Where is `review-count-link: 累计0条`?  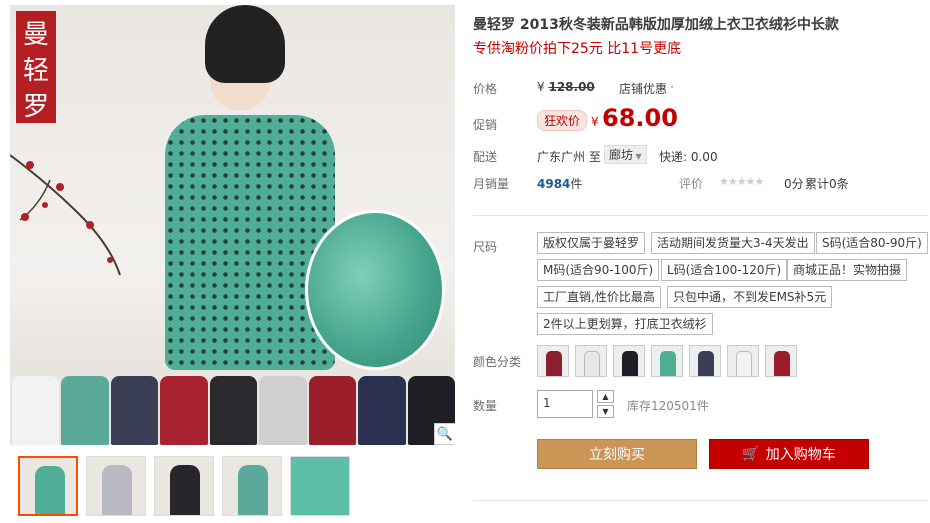 review-count-link: 累计0条 is located at coordinates (827, 183).